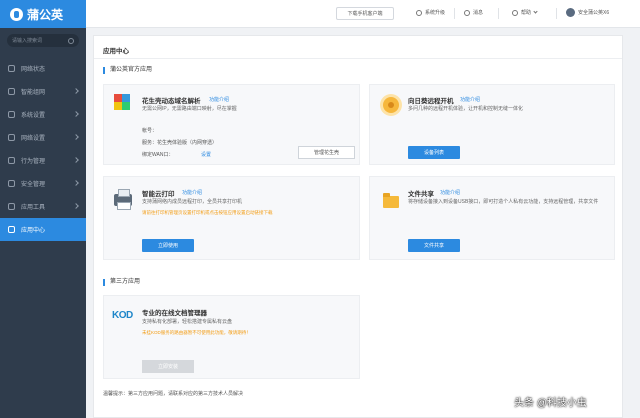 The width and height of the screenshot is (640, 418). I want to click on ddns-service-label: 服务：花生壳体验版（内网穿透）, so click(180, 143).